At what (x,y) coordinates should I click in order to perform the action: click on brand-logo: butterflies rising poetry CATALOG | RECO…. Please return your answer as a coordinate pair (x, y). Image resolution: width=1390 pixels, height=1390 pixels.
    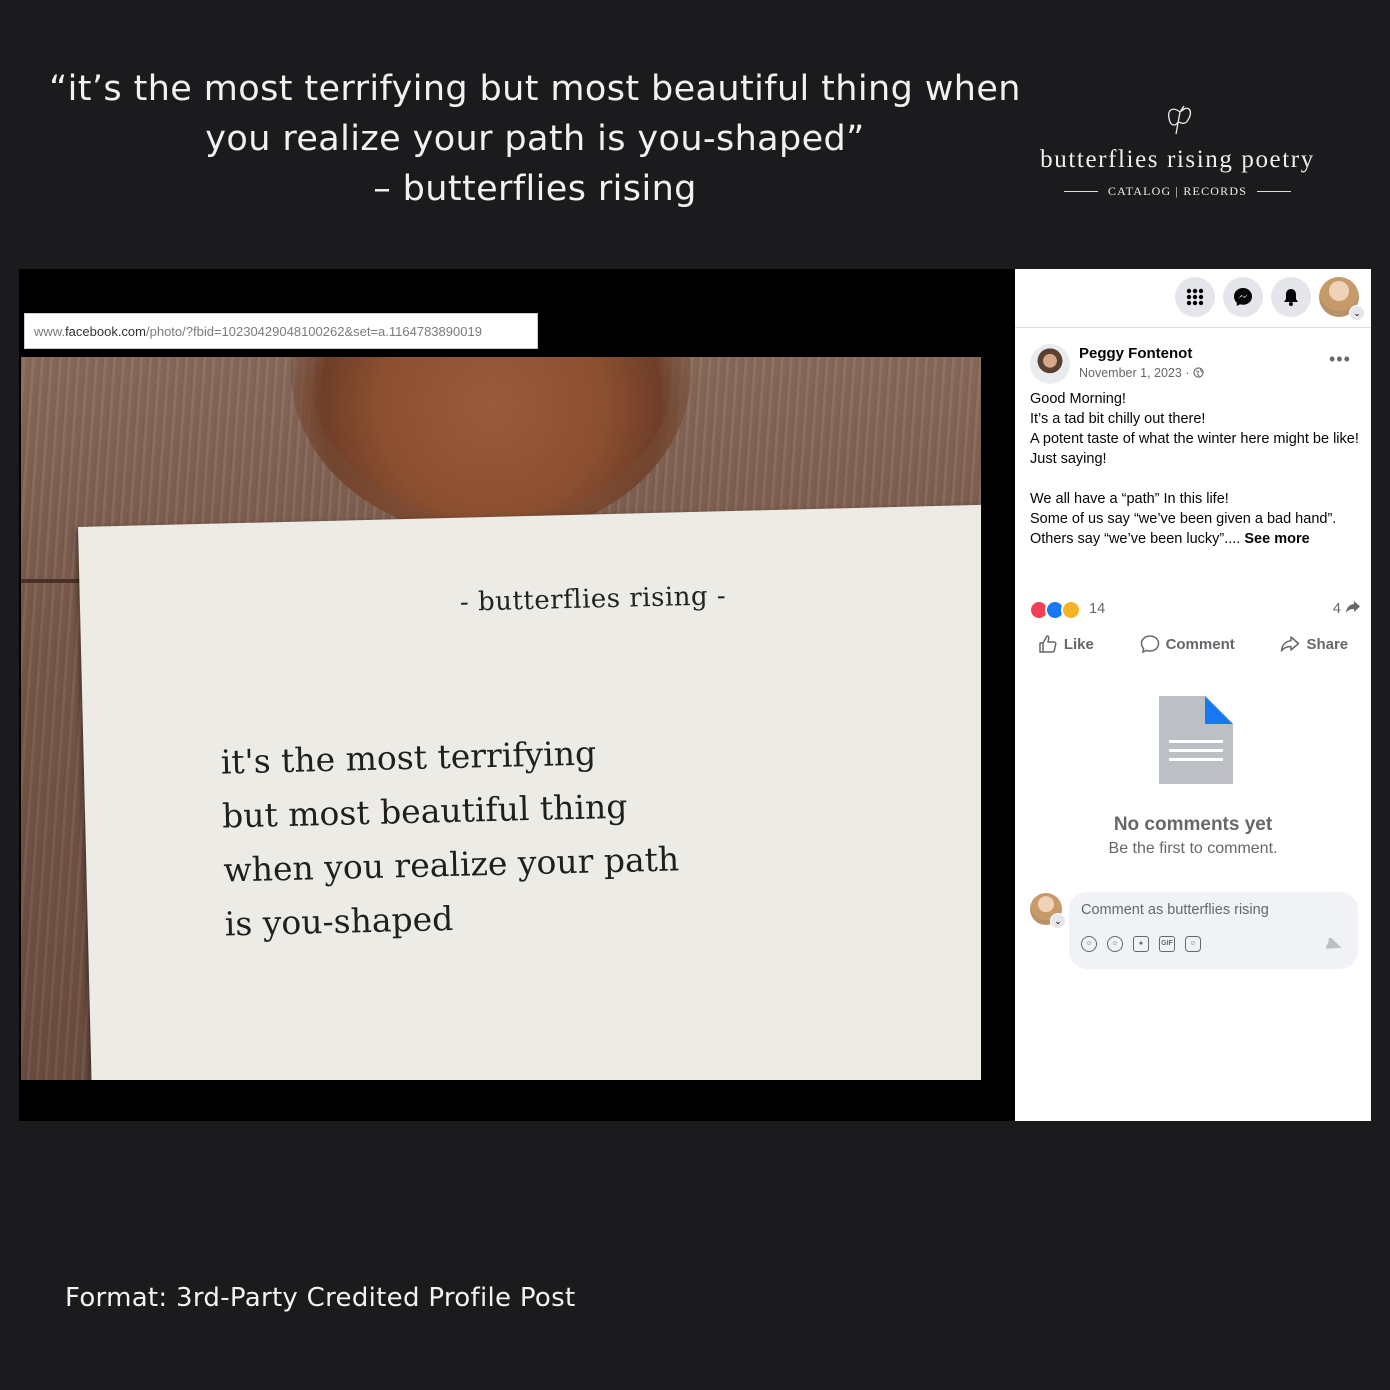
    Looking at the image, I should click on (1177, 149).